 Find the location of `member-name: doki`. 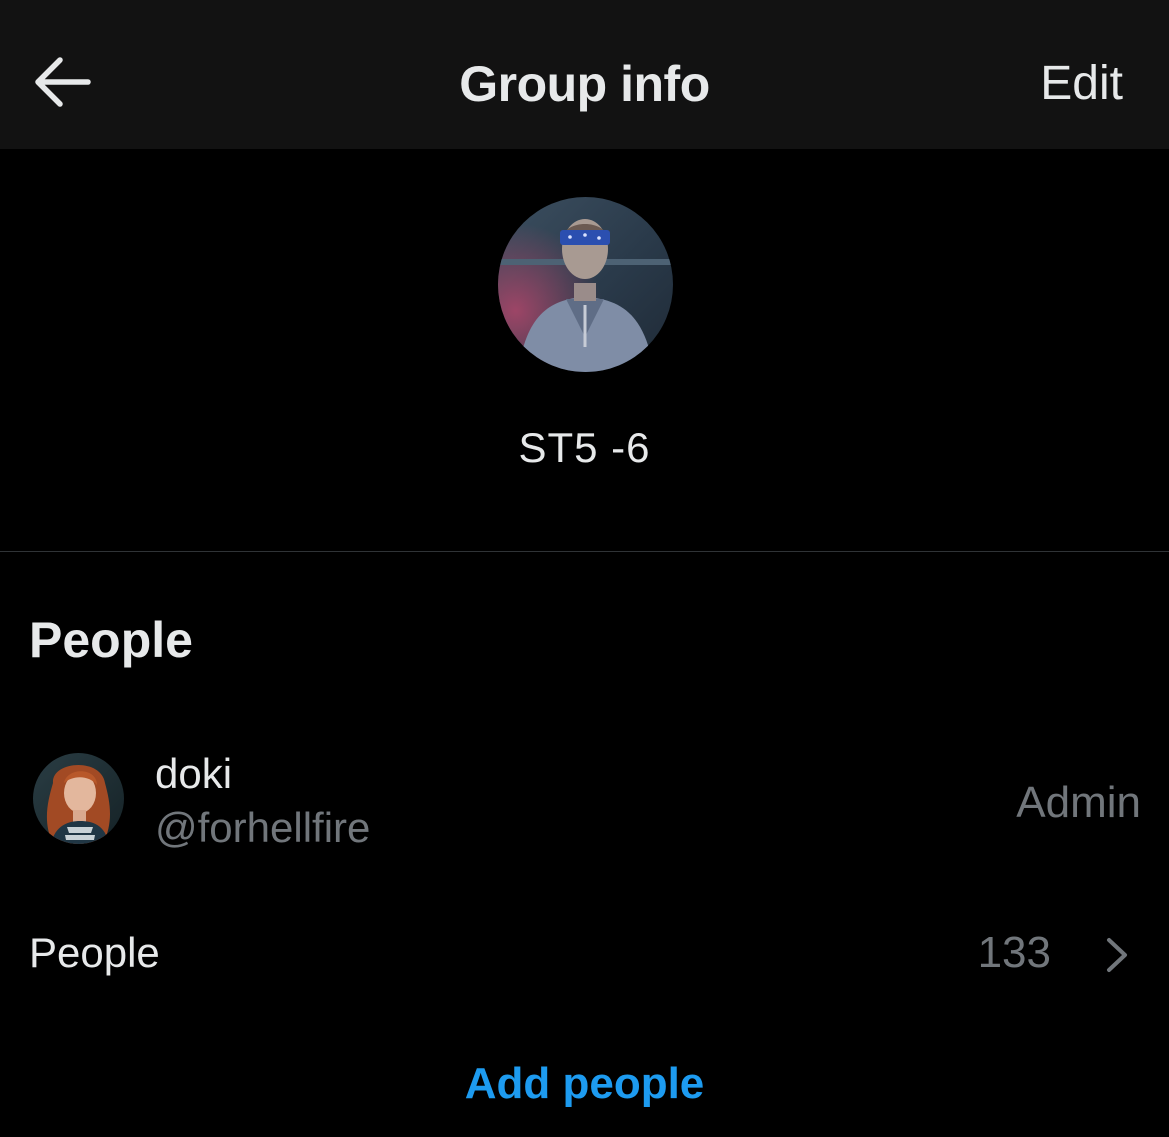

member-name: doki is located at coordinates (194, 773).